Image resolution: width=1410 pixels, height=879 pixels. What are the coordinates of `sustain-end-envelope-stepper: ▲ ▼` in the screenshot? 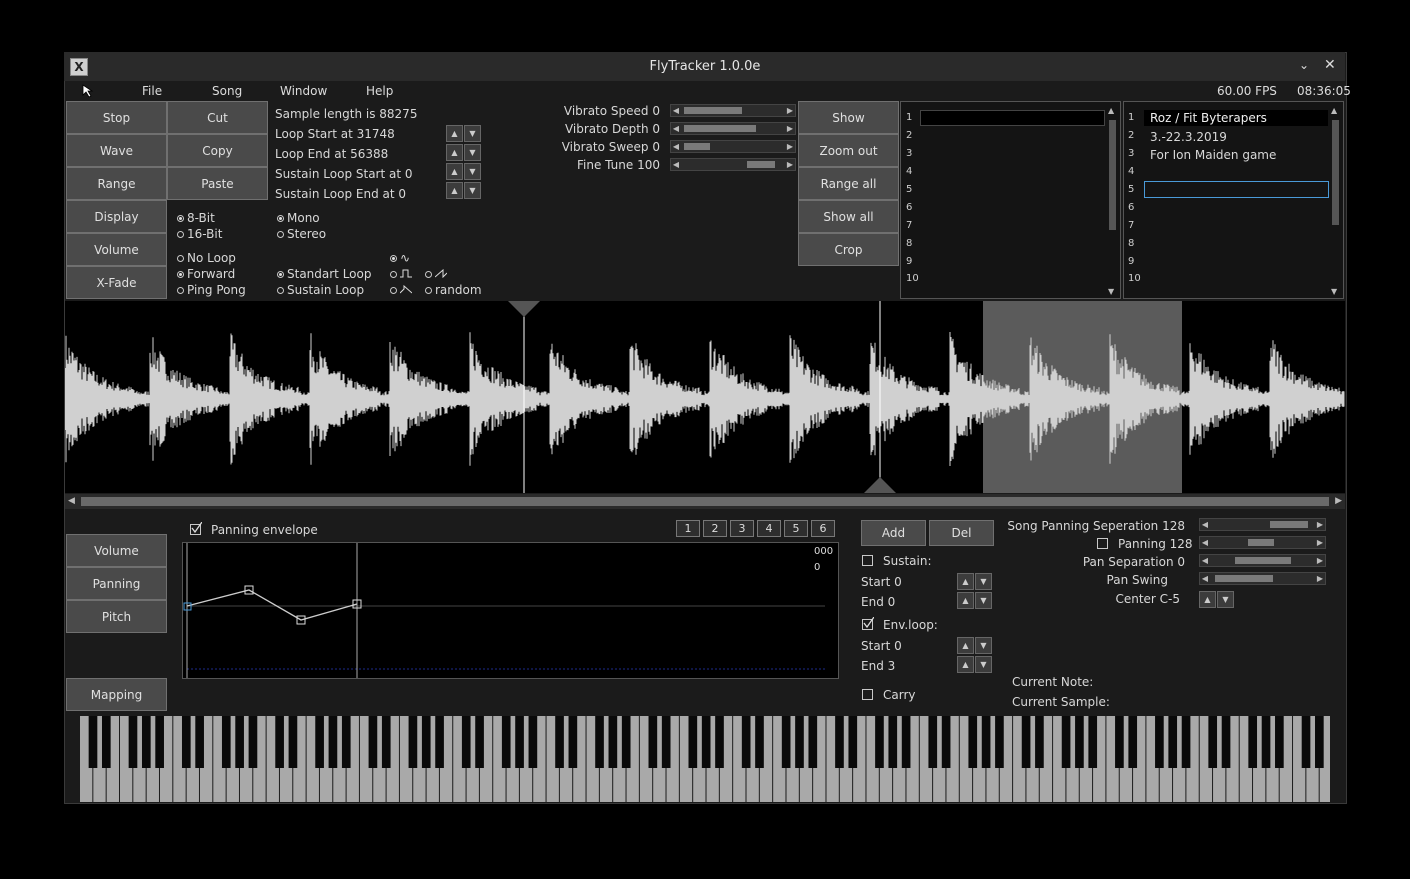 It's located at (975, 600).